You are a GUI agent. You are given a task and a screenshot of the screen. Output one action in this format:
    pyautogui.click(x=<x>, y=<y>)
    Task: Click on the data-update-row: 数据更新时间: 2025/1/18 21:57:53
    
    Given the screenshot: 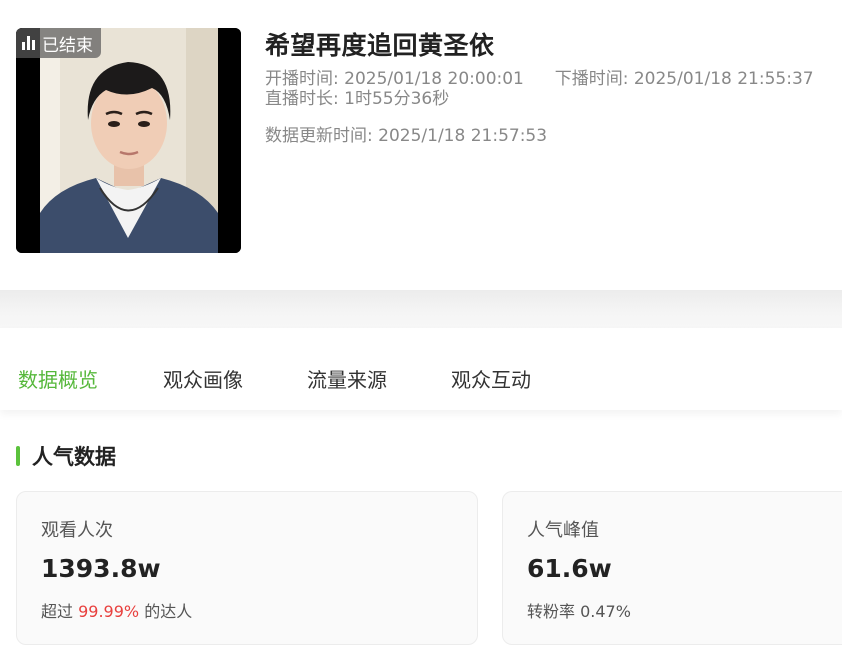 What is the action you would take?
    pyautogui.click(x=406, y=133)
    